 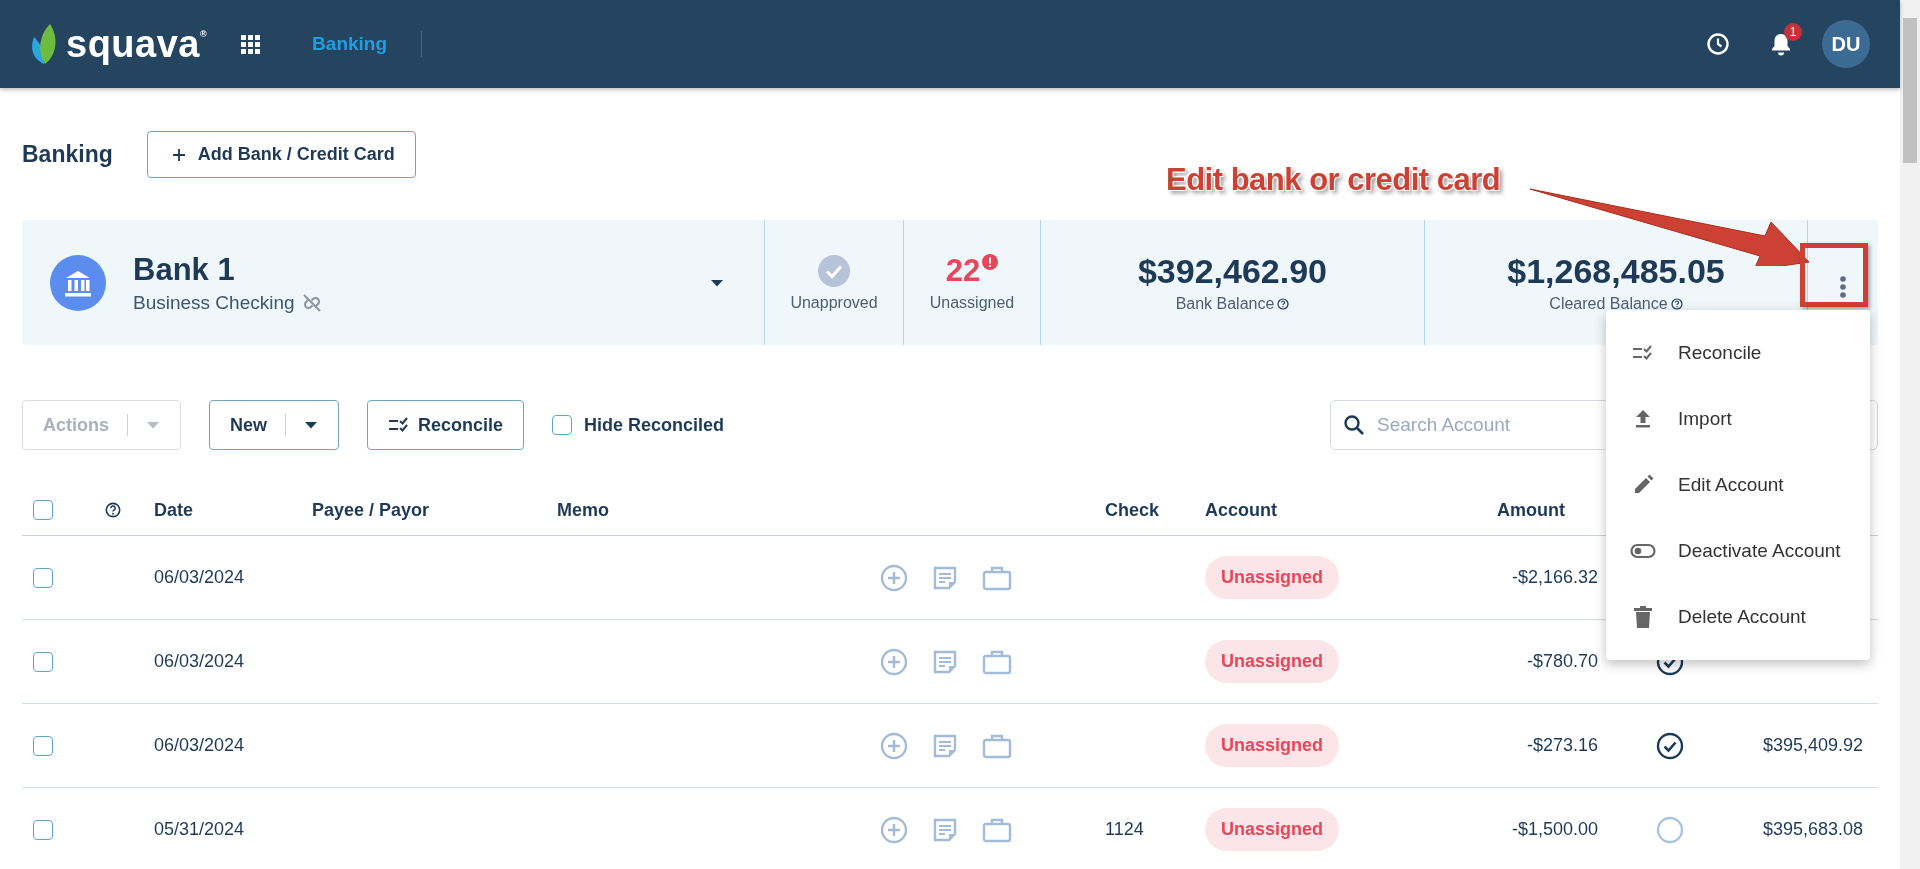 I want to click on column-header: Amount, so click(x=1531, y=510).